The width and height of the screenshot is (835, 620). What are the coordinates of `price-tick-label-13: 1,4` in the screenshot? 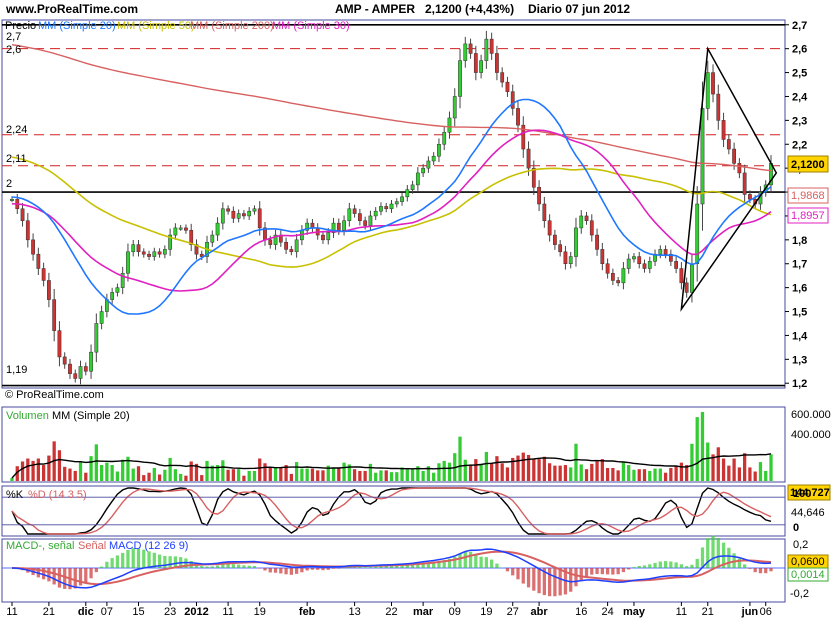 It's located at (800, 336).